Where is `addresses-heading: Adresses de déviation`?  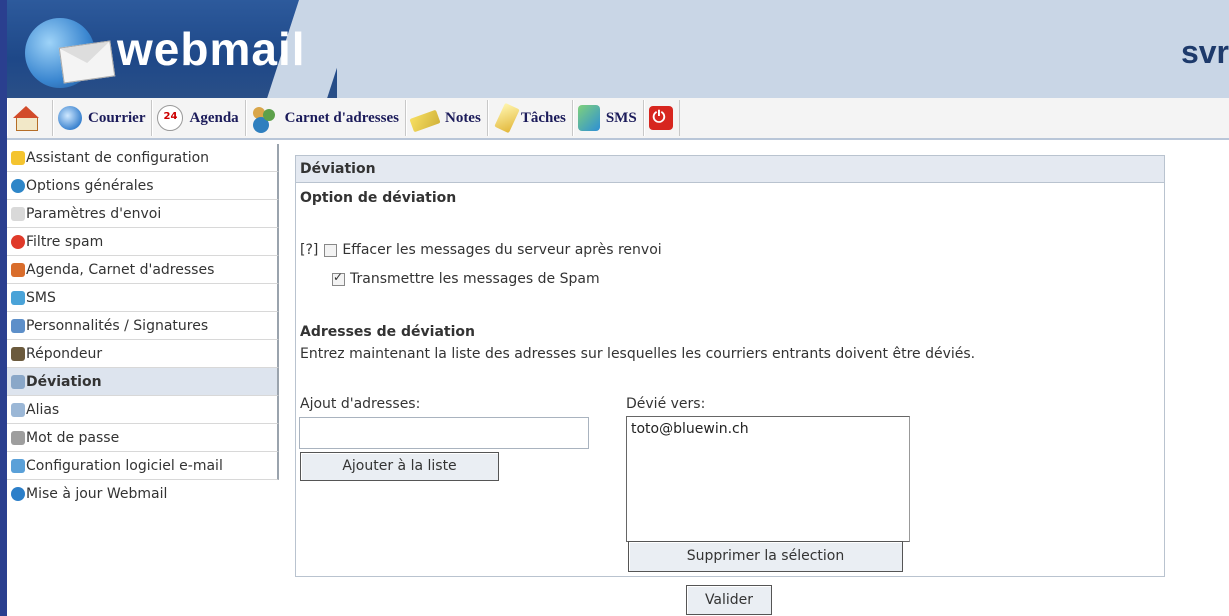 addresses-heading: Adresses de déviation is located at coordinates (387, 332).